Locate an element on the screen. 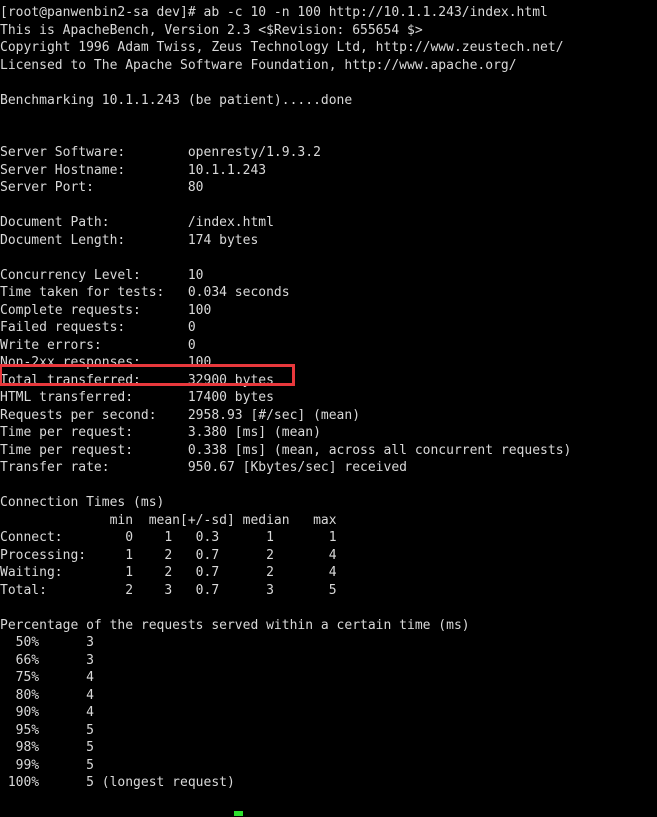 The image size is (657, 817). terminal-line-percentile: 50% 3 is located at coordinates (47, 642).